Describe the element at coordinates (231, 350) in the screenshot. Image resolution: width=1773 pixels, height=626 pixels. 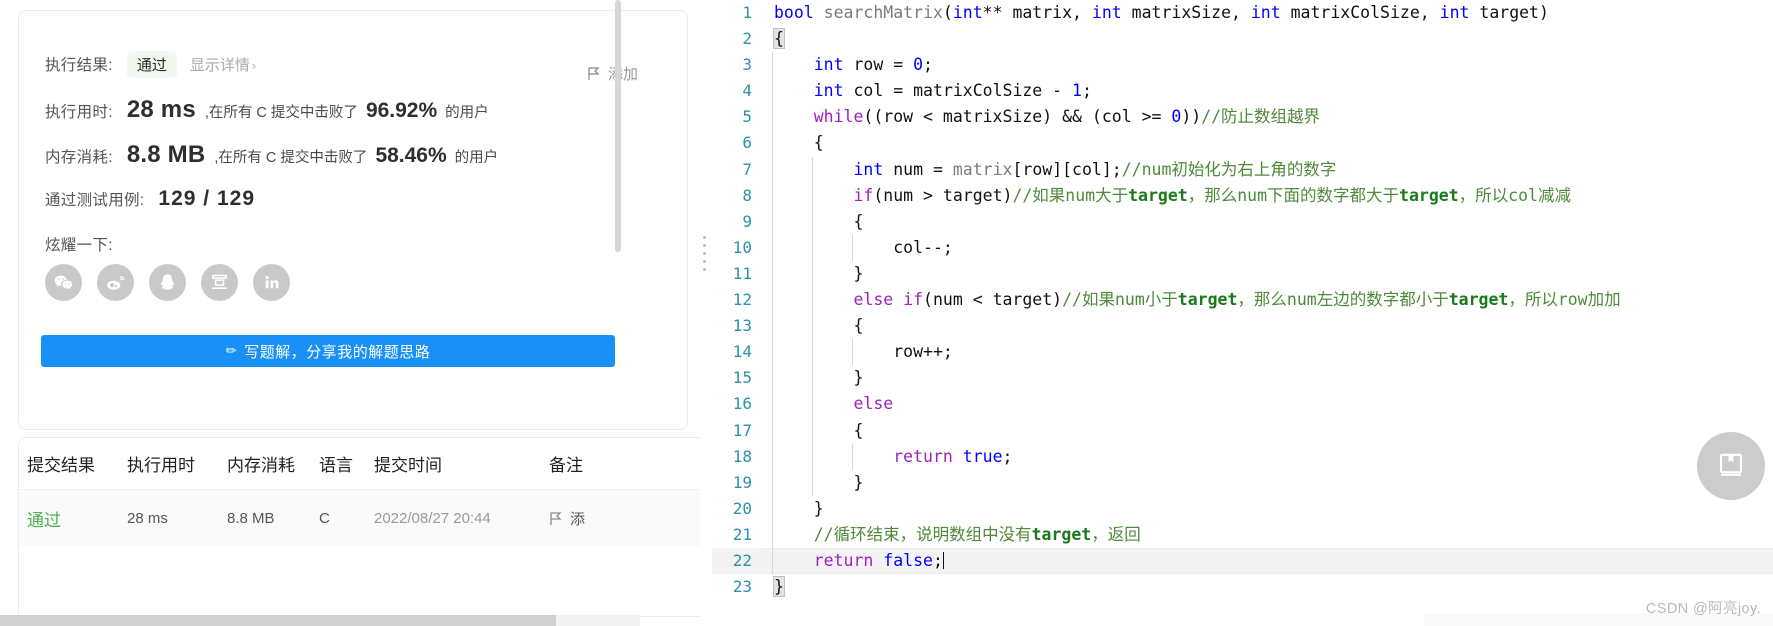
I see `pencil-icon: ✏` at that location.